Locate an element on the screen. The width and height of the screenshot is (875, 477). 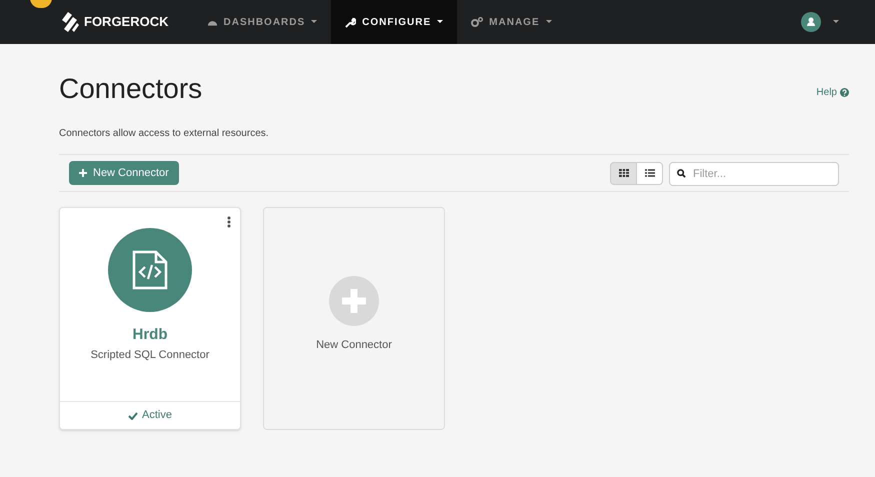
user-avatar-icon is located at coordinates (811, 22).